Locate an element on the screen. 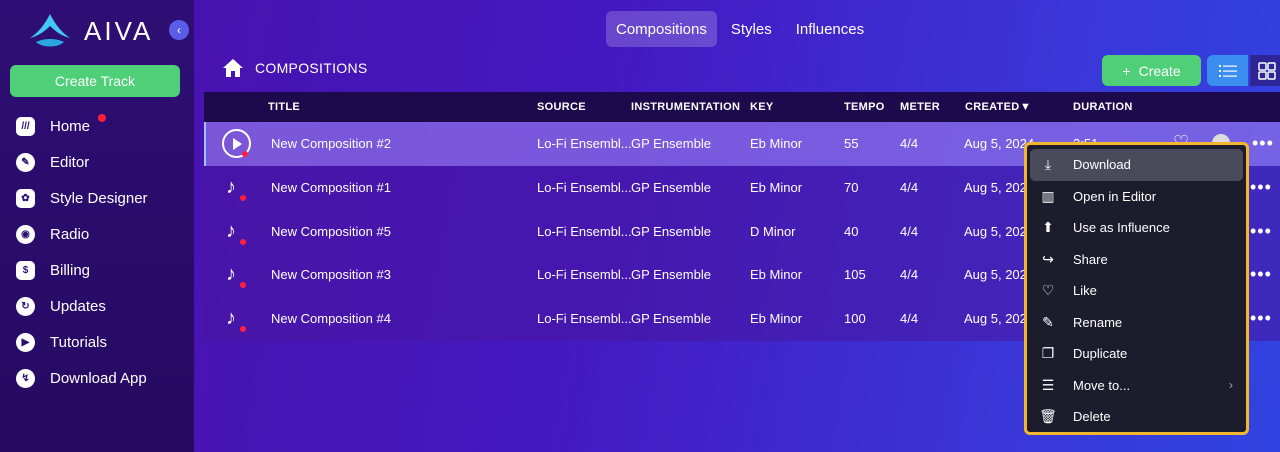  sidebar-item-label: Download App is located at coordinates (98, 378).